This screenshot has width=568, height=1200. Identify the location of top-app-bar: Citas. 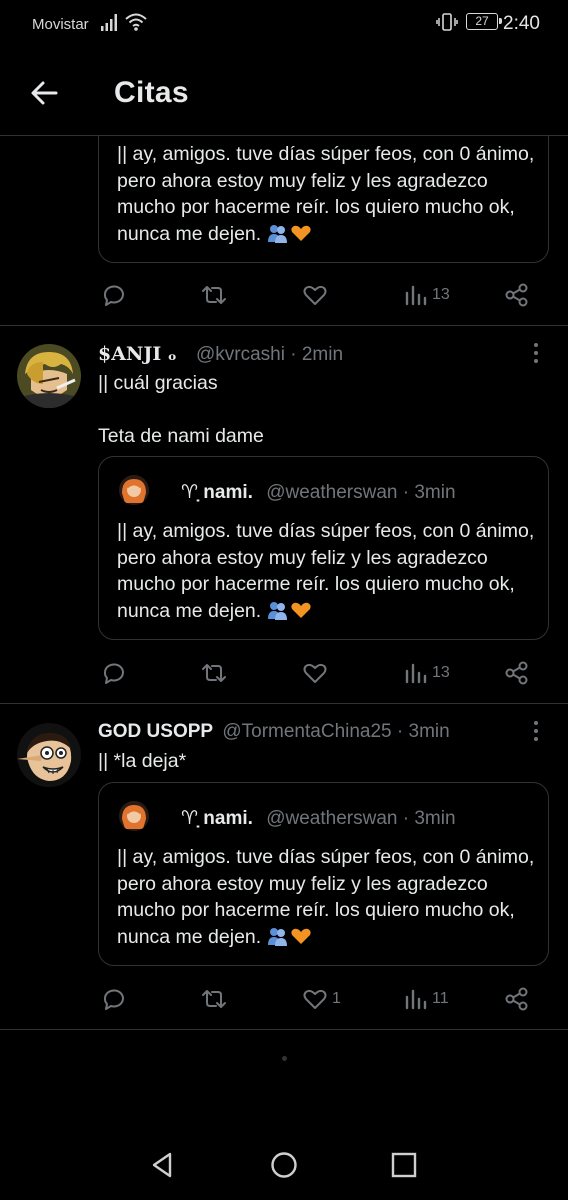
(284, 93).